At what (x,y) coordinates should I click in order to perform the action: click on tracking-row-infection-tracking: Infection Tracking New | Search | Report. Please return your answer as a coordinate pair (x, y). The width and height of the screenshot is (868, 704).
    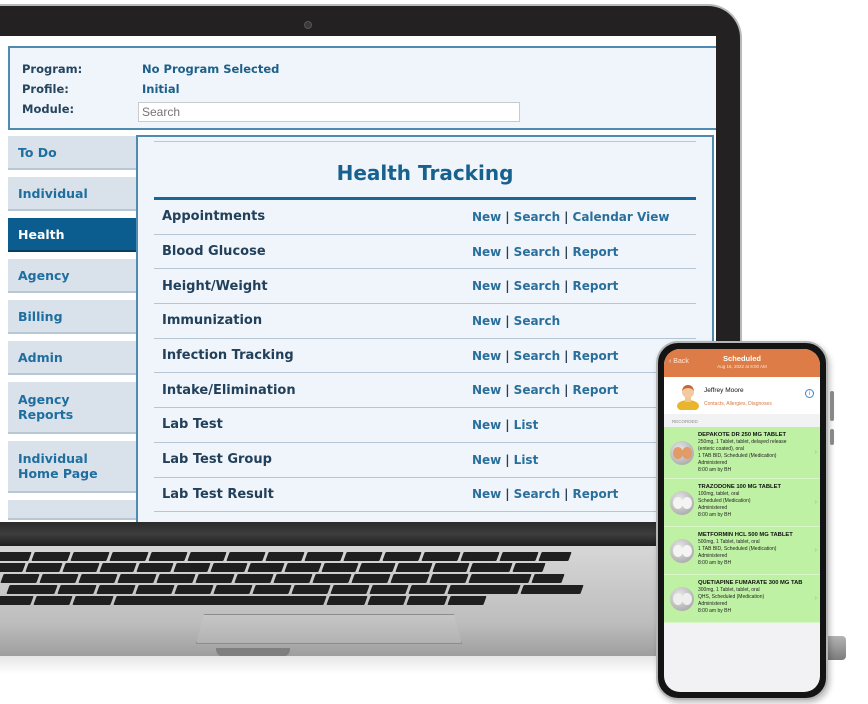
    Looking at the image, I should click on (425, 356).